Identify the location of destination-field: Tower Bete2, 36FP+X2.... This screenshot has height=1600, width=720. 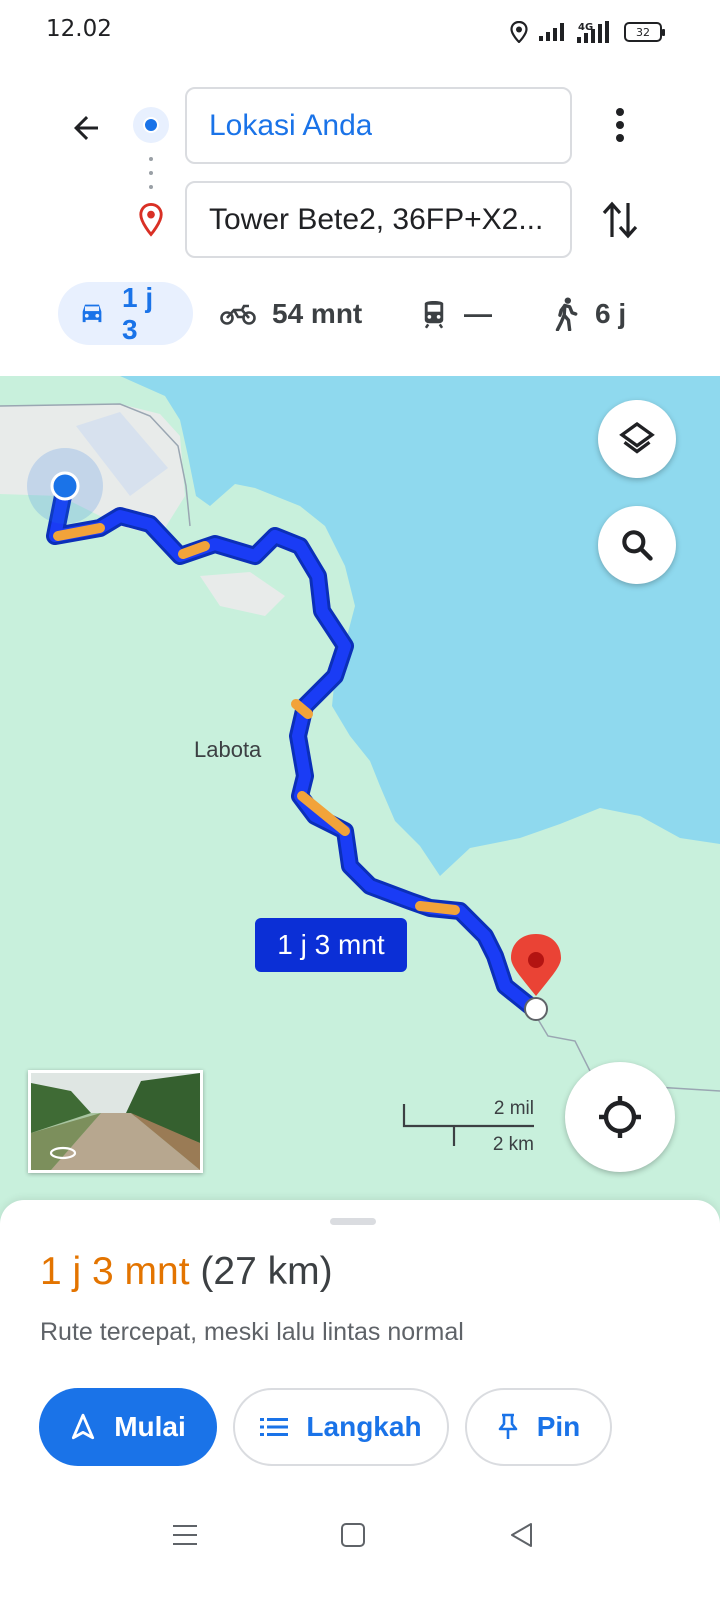
(378, 219).